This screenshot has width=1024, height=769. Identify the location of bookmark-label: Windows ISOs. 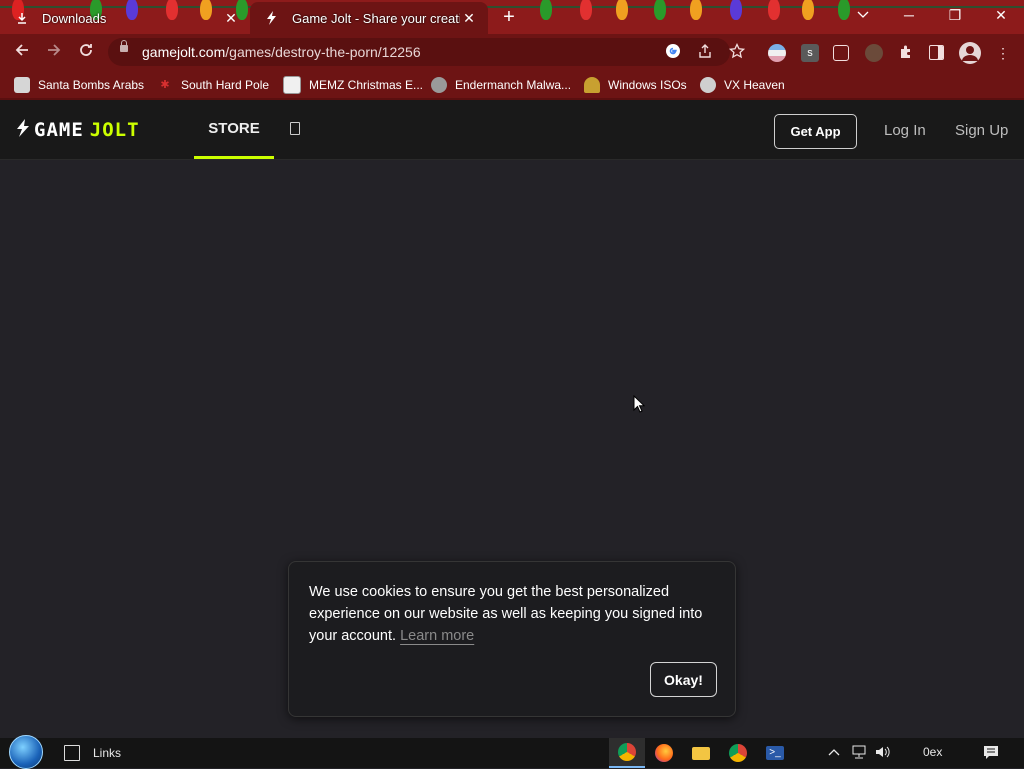
(647, 85).